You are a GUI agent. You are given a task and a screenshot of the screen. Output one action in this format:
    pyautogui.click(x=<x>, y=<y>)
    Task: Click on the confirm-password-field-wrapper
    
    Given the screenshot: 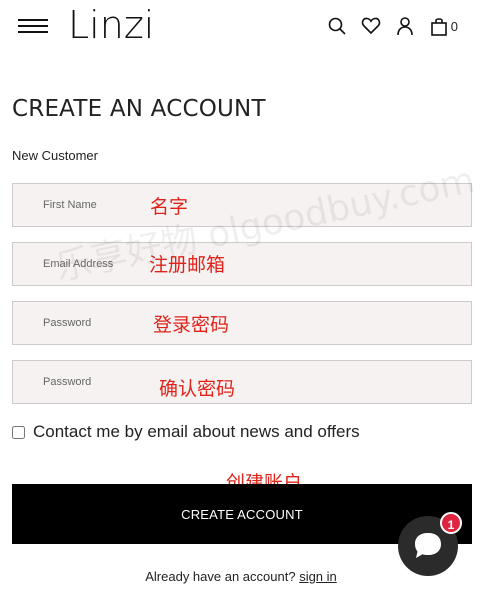 What is the action you would take?
    pyautogui.click(x=242, y=382)
    